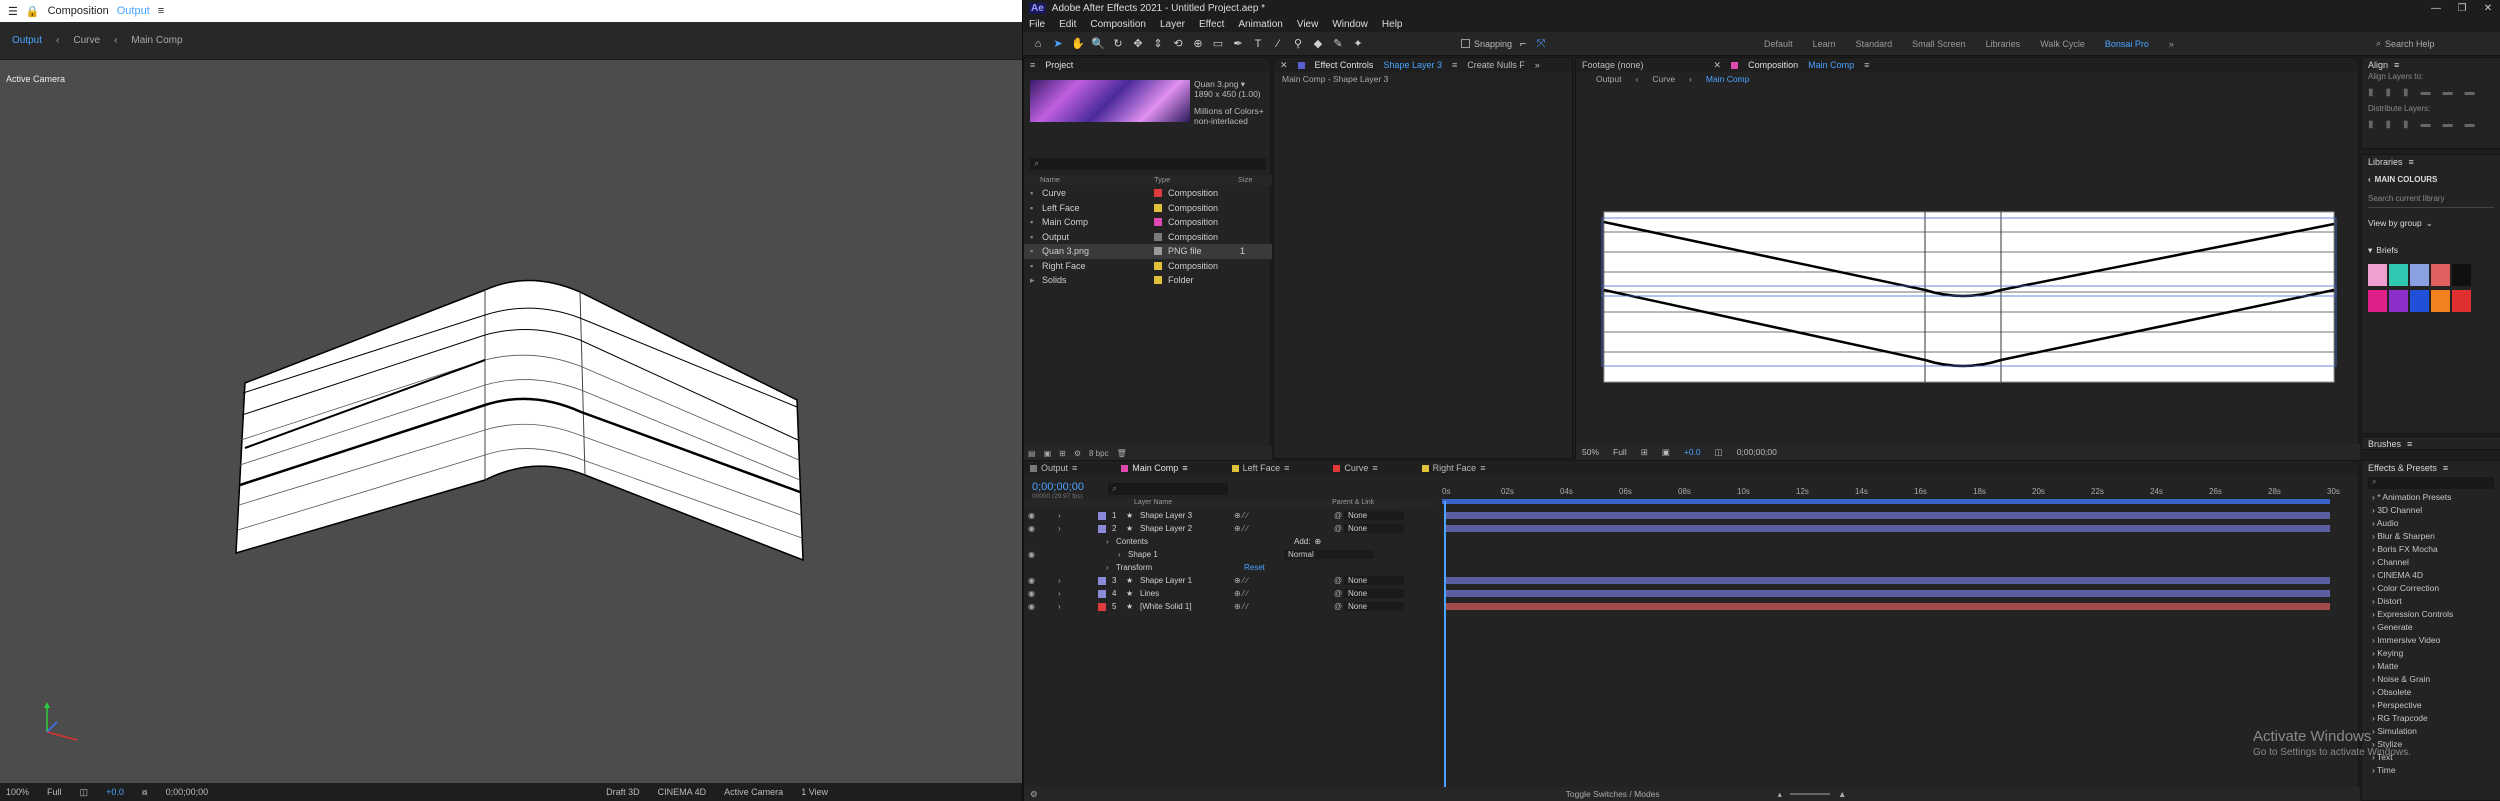 This screenshot has width=2500, height=801. Describe the element at coordinates (1318, 44) in the screenshot. I see `eraser-tool-icon: ◆` at that location.